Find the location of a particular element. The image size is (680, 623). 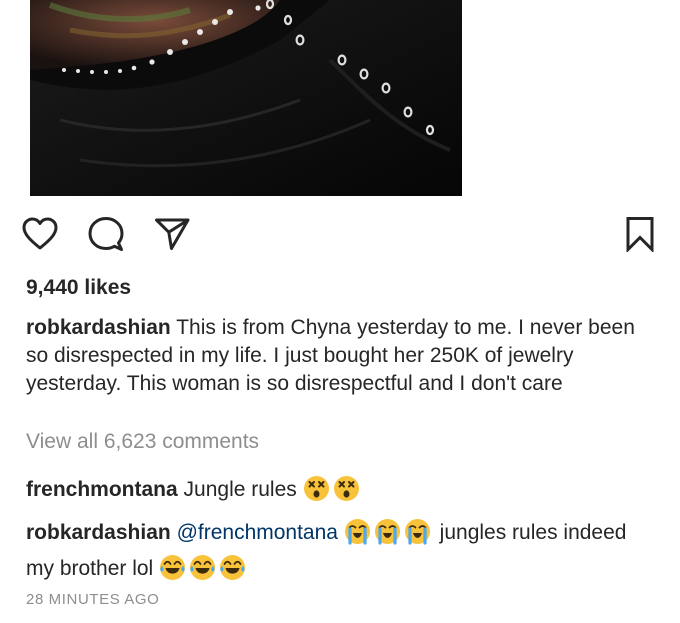

comment-item: frenchmontana Jungle rules is located at coordinates (341, 490).